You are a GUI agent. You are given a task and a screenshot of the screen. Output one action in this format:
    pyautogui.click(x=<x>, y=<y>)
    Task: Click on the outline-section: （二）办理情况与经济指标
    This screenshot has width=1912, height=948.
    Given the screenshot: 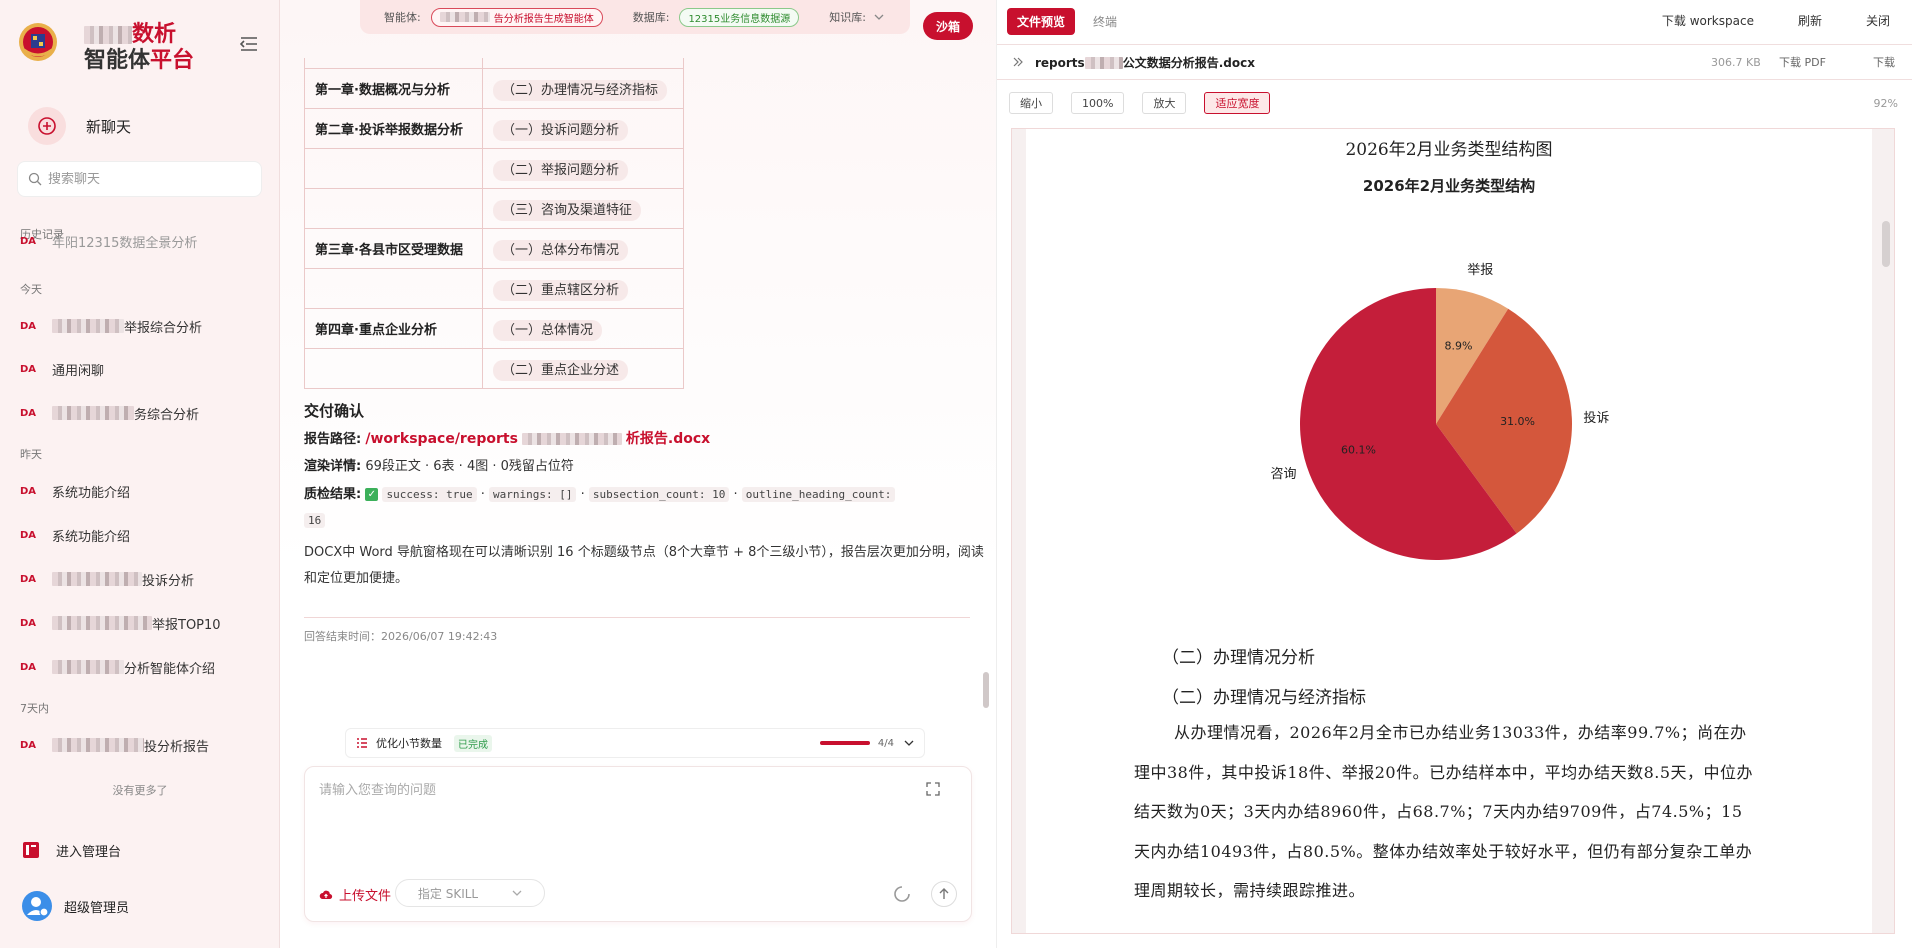 What is the action you would take?
    pyautogui.click(x=583, y=88)
    